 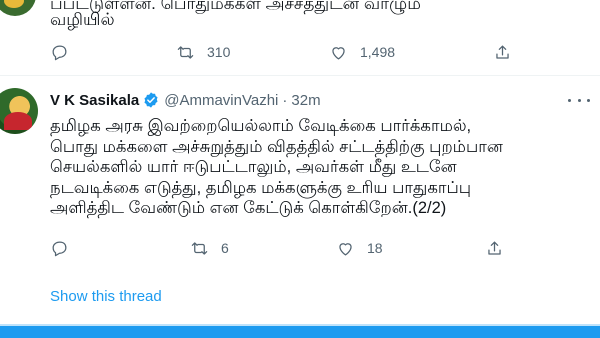 What do you see at coordinates (300, 332) in the screenshot?
I see `bottom-accent-bar` at bounding box center [300, 332].